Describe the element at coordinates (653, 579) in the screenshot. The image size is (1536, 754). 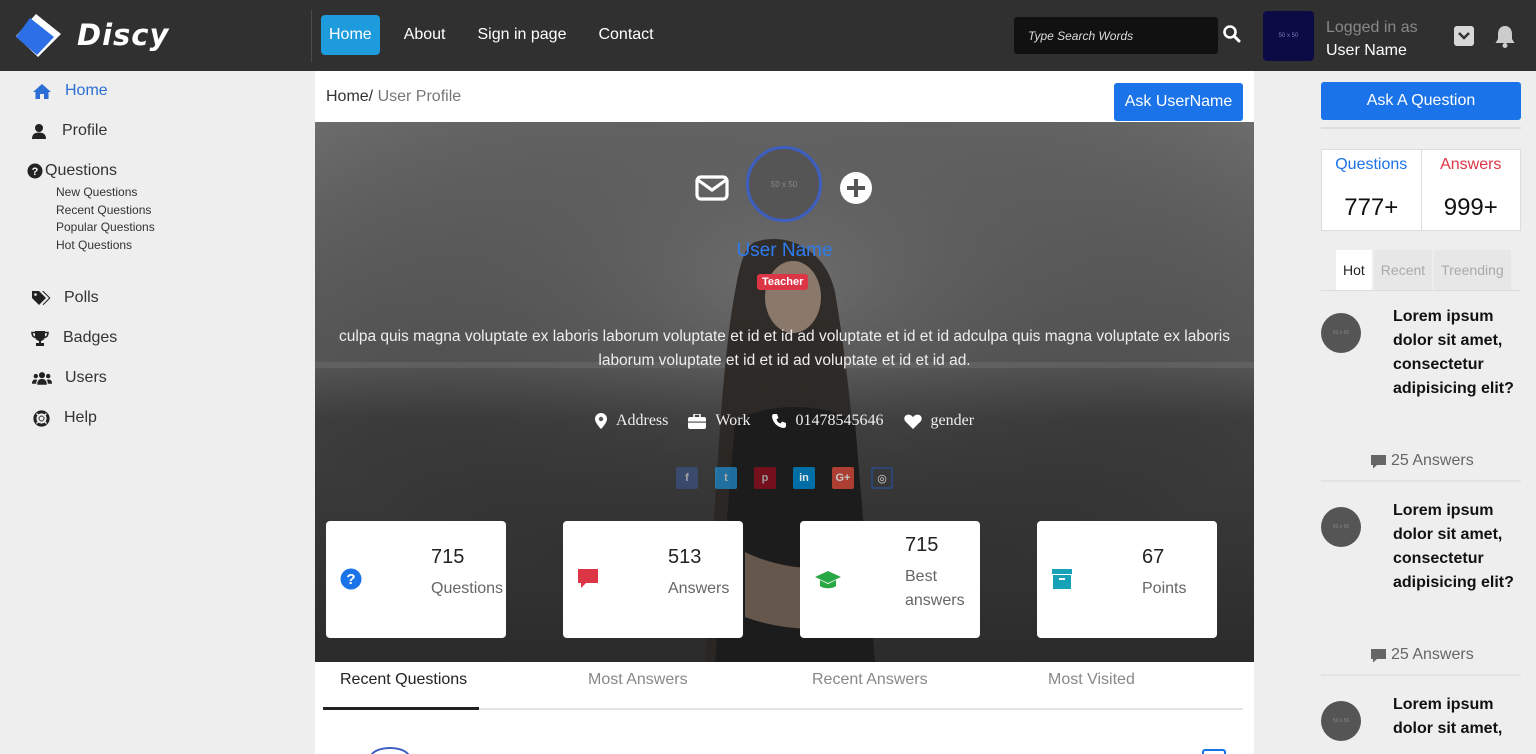
I see `stat-card-answers: 513 Answers` at that location.